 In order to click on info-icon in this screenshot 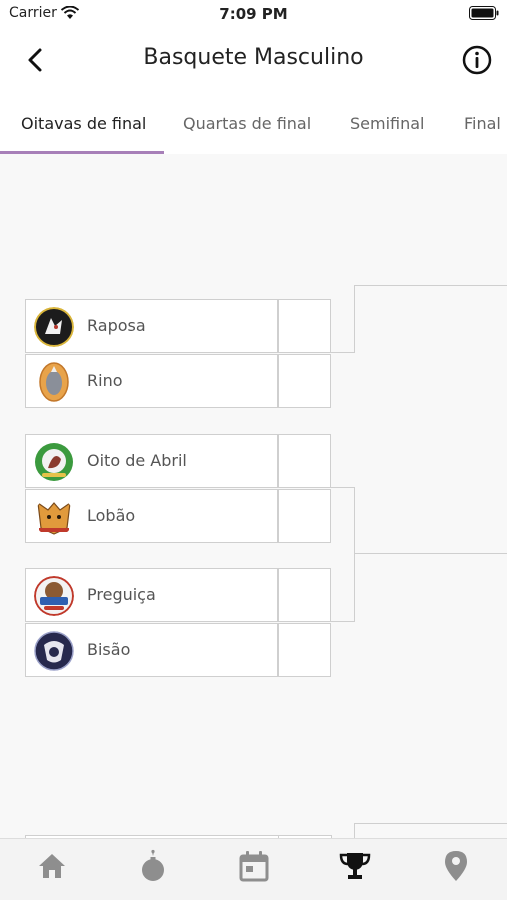, I will do `click(477, 60)`.